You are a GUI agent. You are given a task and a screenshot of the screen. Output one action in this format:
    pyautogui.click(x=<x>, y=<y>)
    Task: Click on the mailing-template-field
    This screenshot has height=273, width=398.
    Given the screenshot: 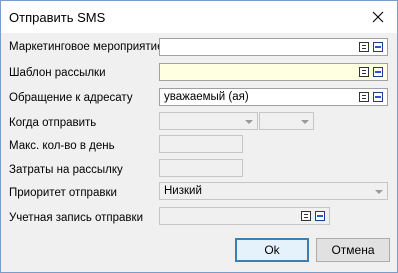 What is the action you would take?
    pyautogui.click(x=273, y=72)
    